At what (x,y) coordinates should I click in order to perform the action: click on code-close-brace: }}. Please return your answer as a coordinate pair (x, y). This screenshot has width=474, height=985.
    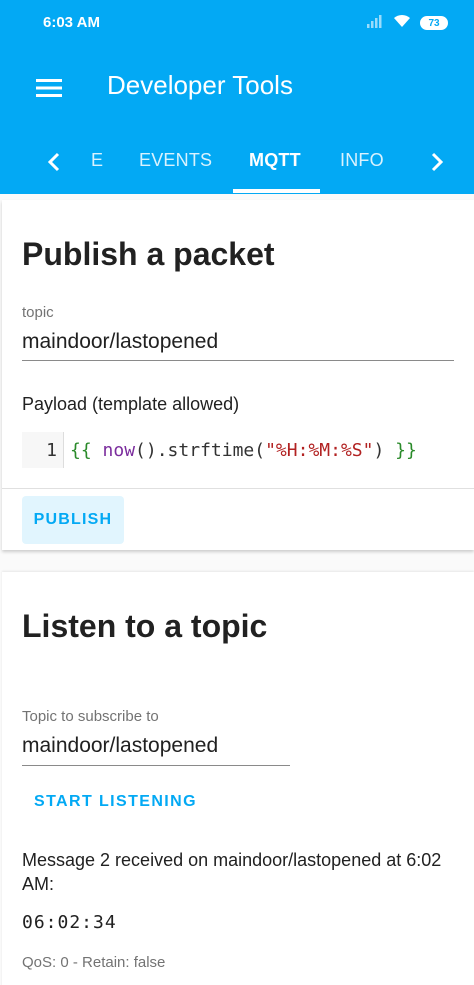
    Looking at the image, I should click on (400, 450).